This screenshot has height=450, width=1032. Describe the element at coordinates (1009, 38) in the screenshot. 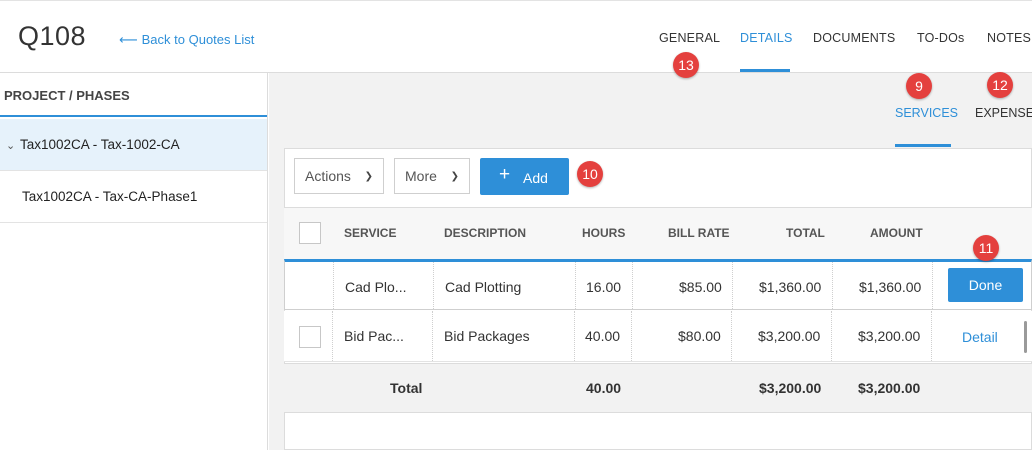

I see `tab-notes: NOTES` at that location.